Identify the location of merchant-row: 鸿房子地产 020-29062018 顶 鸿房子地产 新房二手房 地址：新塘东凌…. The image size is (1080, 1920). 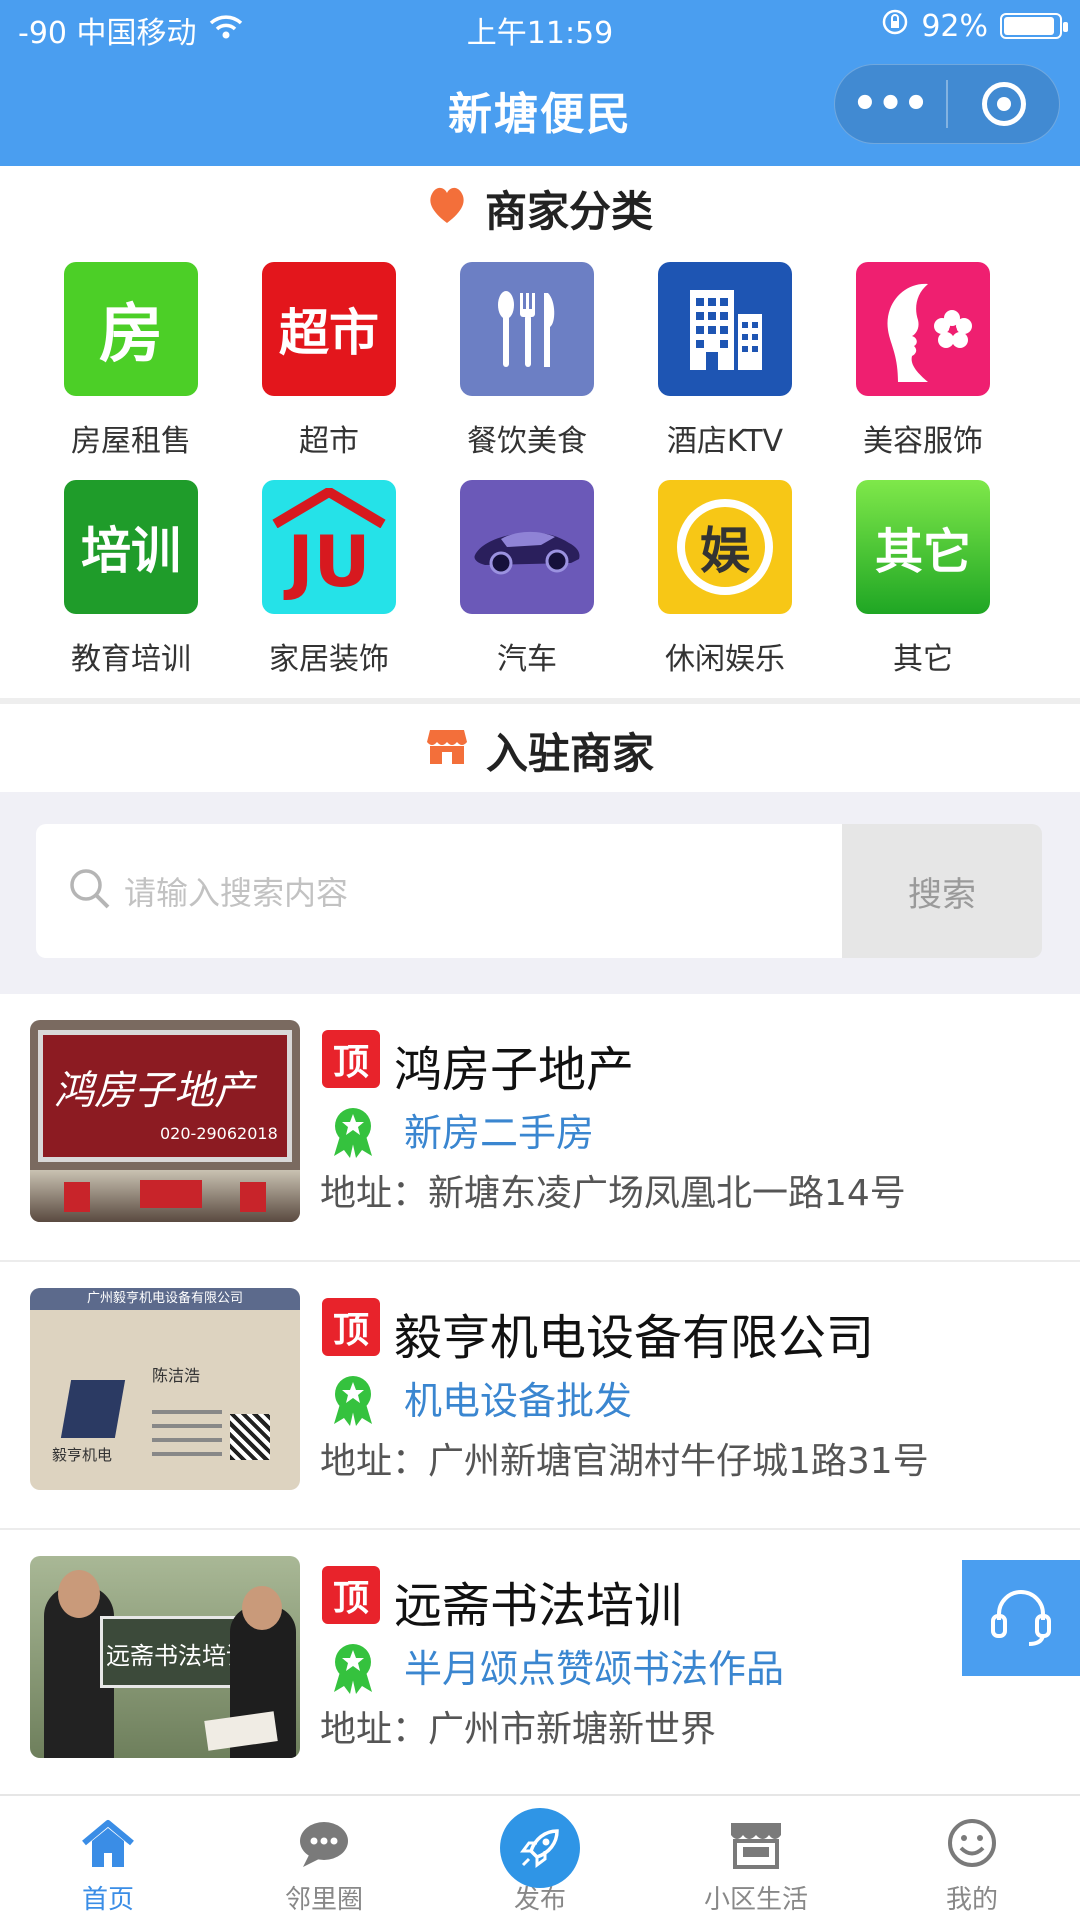
(540, 1128).